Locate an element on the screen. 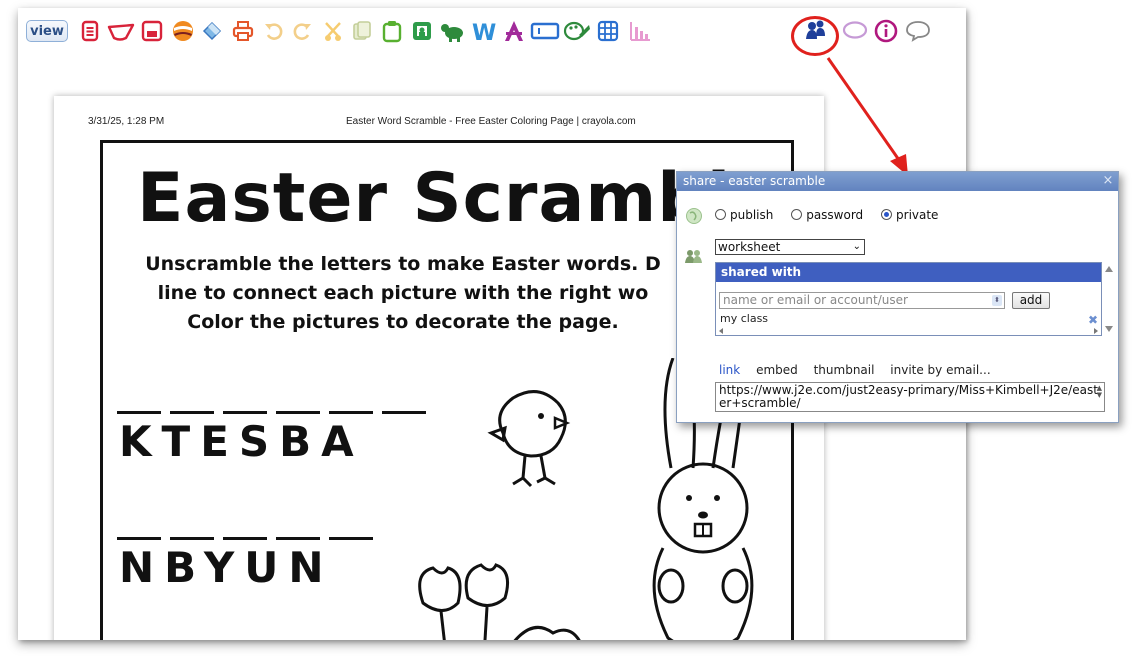 The image size is (1142, 670). radio-password: password is located at coordinates (827, 215).